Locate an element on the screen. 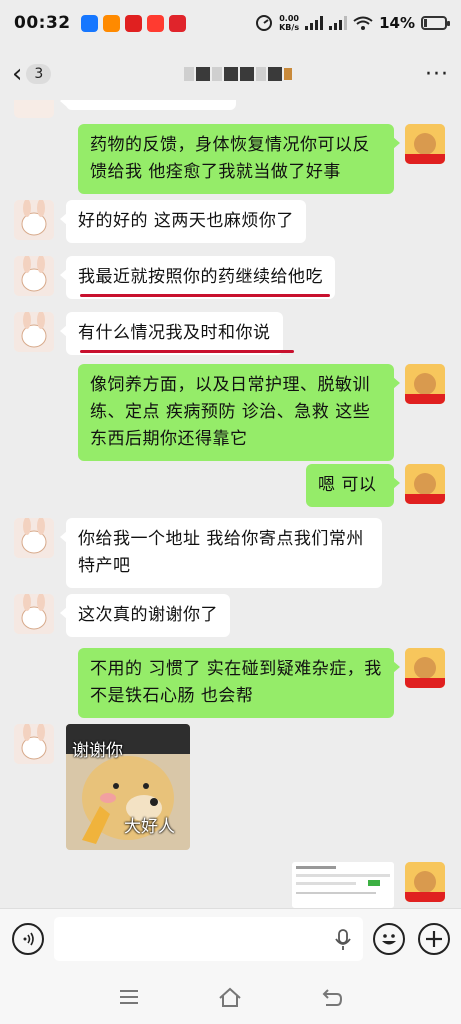 The width and height of the screenshot is (461, 1024). voice-icon is located at coordinates (28, 939).